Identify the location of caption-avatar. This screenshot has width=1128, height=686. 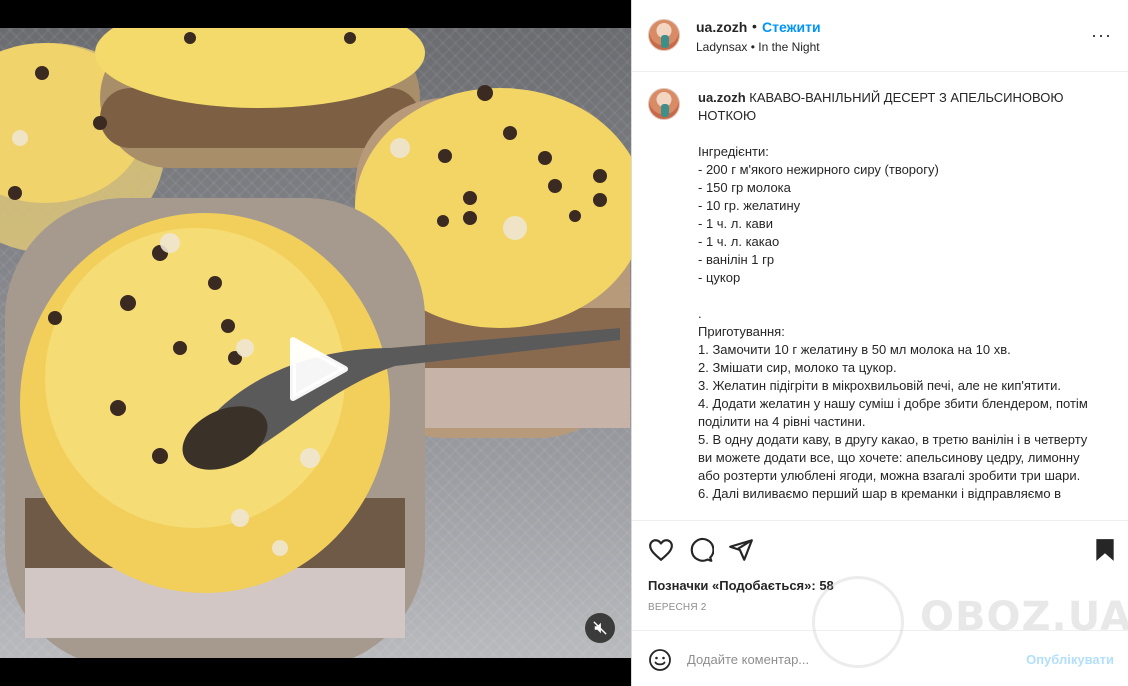
(664, 104).